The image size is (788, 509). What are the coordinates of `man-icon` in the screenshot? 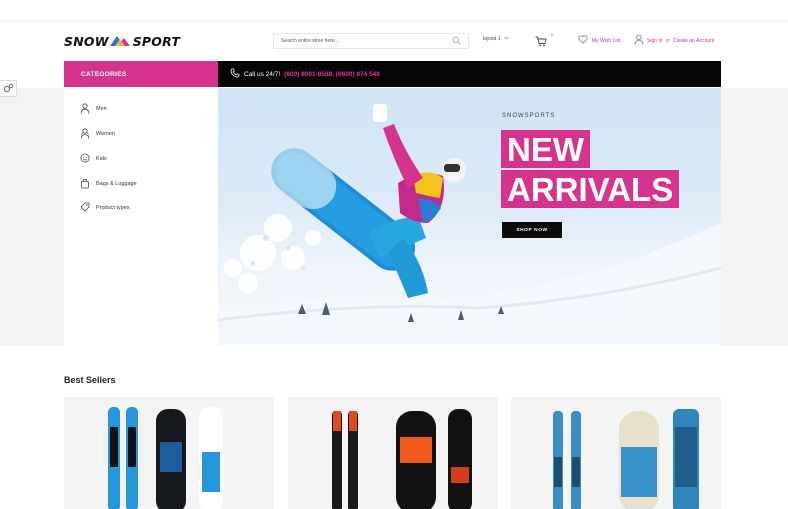 It's located at (85, 109).